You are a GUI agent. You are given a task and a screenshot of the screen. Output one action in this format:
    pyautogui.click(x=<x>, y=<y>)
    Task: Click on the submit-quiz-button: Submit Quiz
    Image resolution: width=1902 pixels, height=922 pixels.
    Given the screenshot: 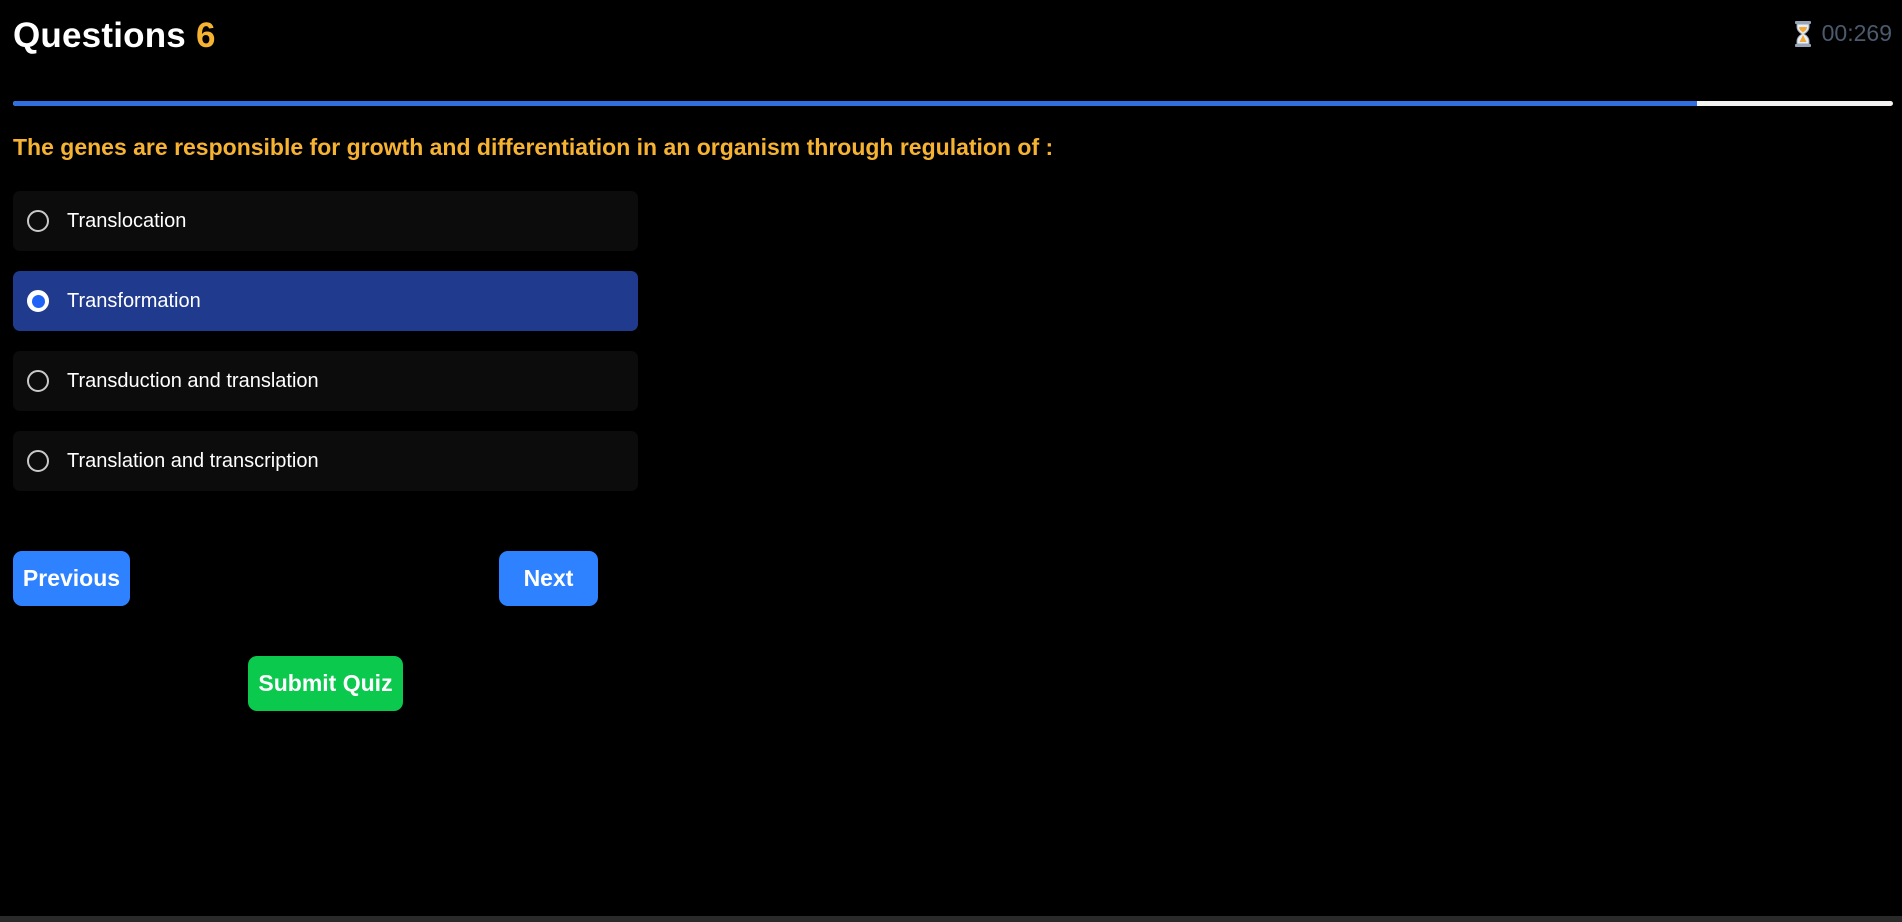 What is the action you would take?
    pyautogui.click(x=325, y=683)
    